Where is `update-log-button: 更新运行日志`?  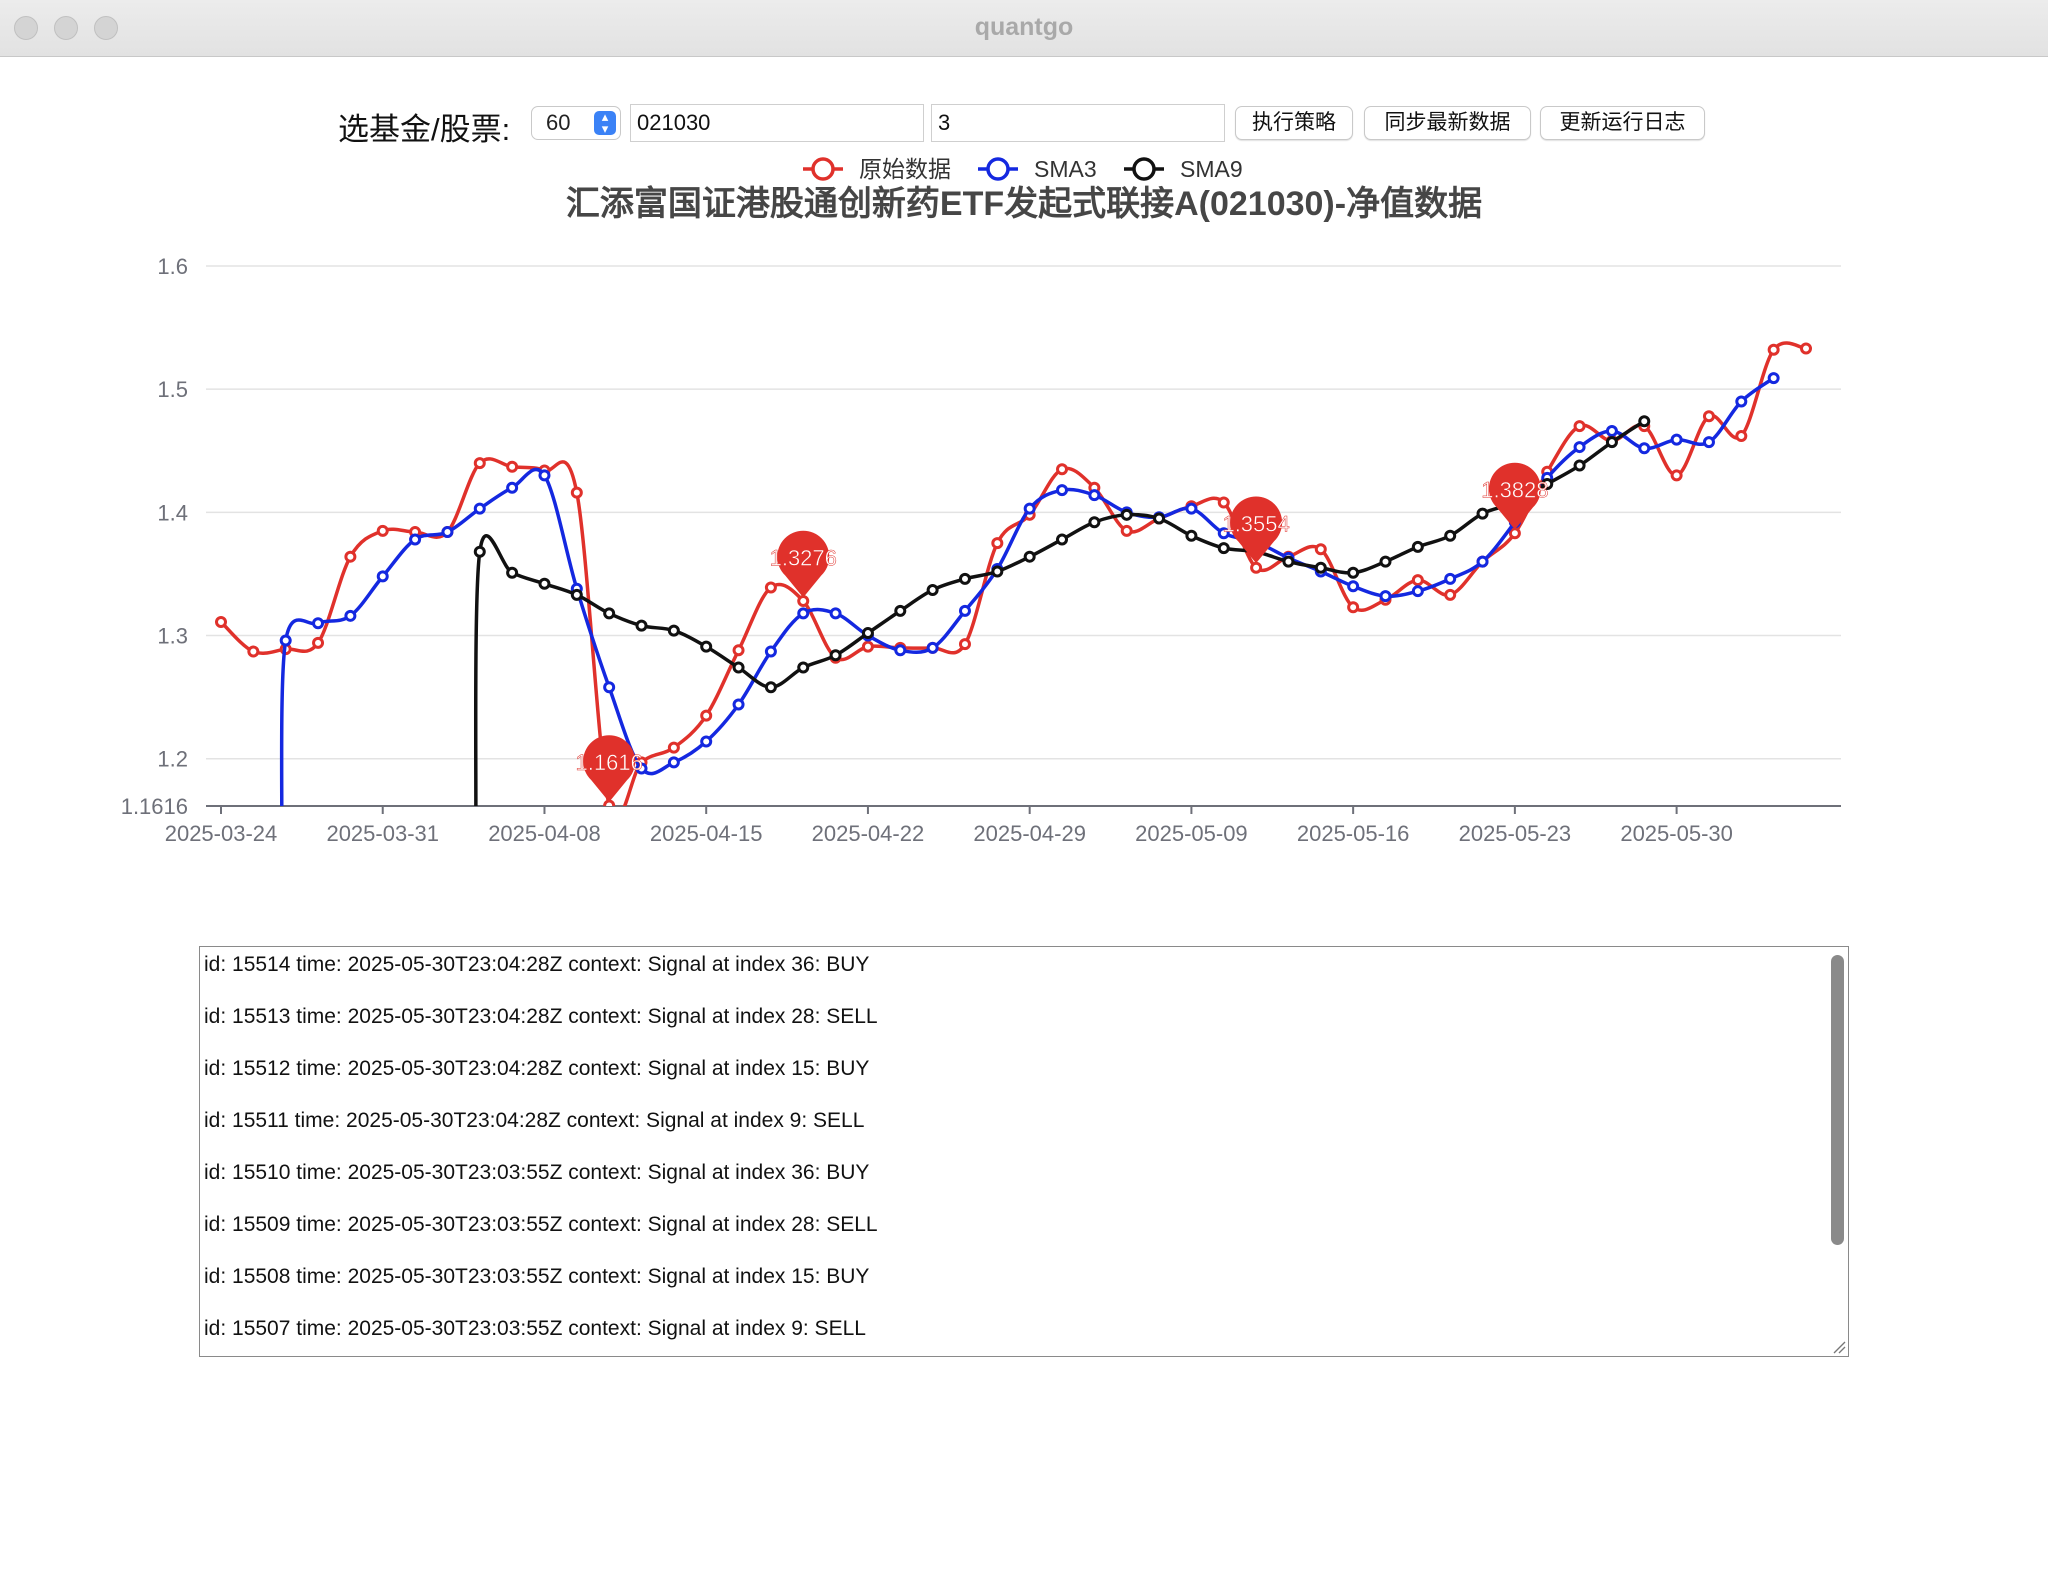
update-log-button: 更新运行日志 is located at coordinates (1622, 123).